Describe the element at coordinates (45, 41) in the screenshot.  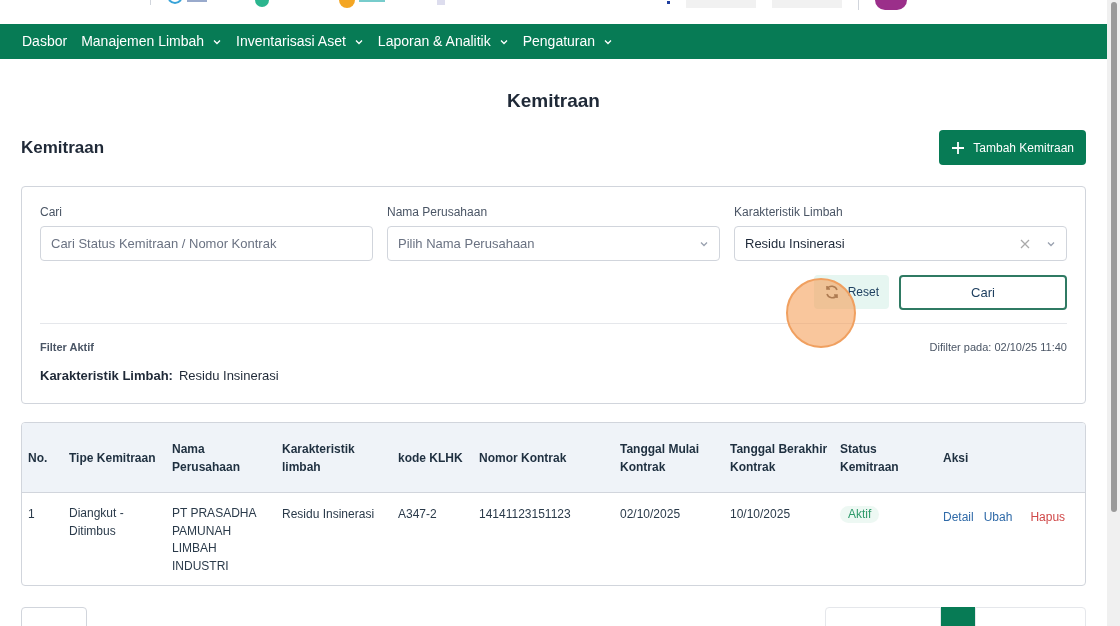
I see `nav-item: Dasbor` at that location.